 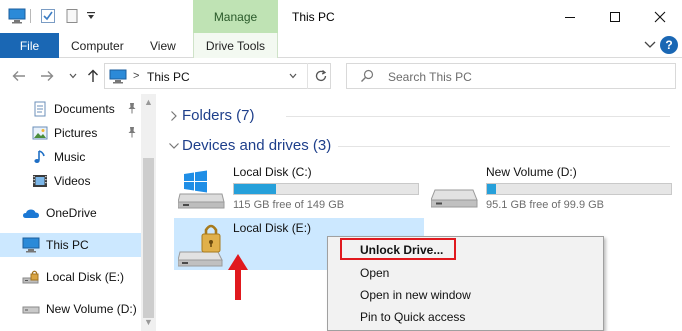 I want to click on search-icon, so click(x=367, y=77).